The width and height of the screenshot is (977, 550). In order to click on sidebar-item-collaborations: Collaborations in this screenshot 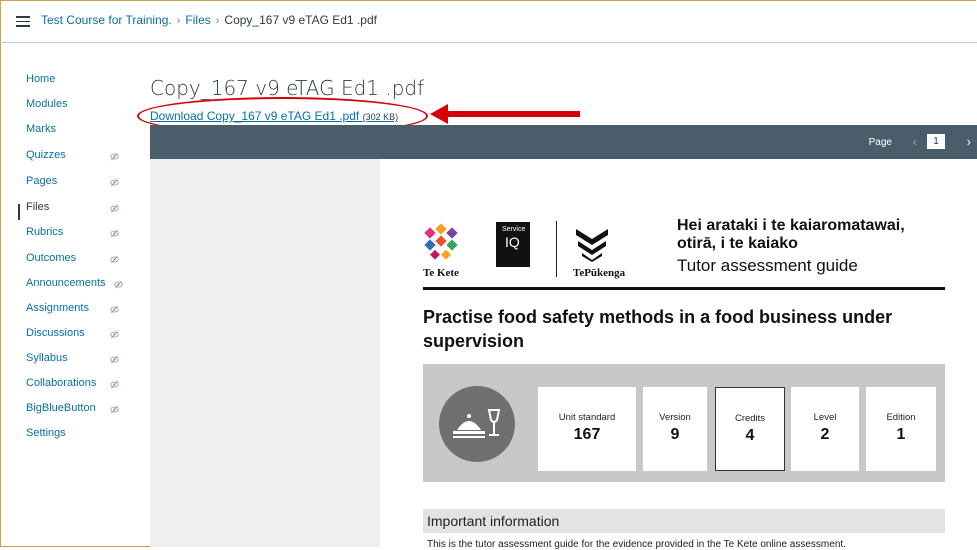, I will do `click(61, 383)`.